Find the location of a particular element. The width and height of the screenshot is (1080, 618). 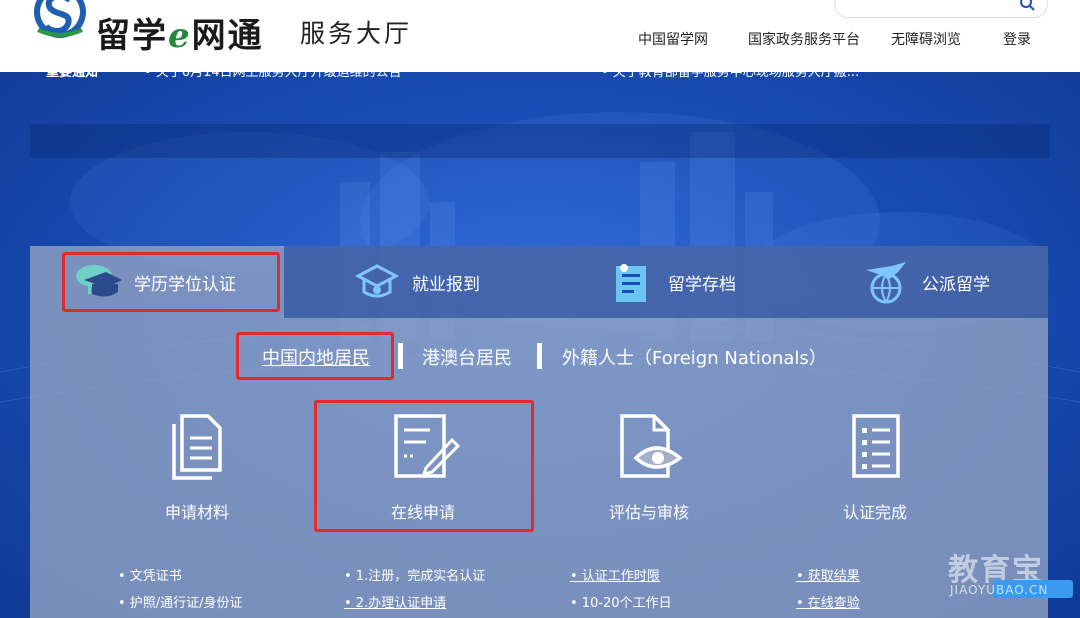

tab-employment-report: 就业报到 is located at coordinates (416, 282).